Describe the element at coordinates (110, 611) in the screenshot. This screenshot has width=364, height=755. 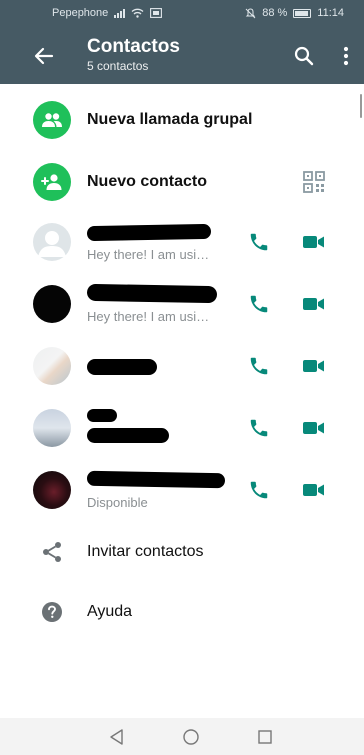
I see `help-label: Ayuda` at that location.